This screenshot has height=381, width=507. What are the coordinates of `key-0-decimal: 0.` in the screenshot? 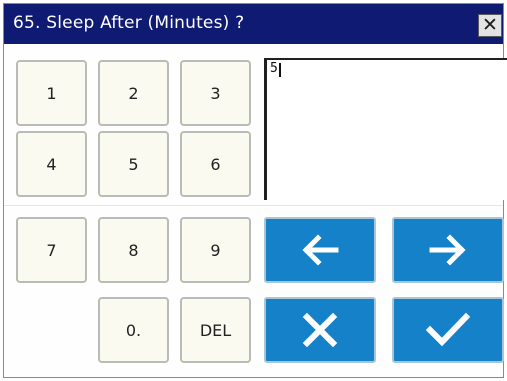 It's located at (133, 330).